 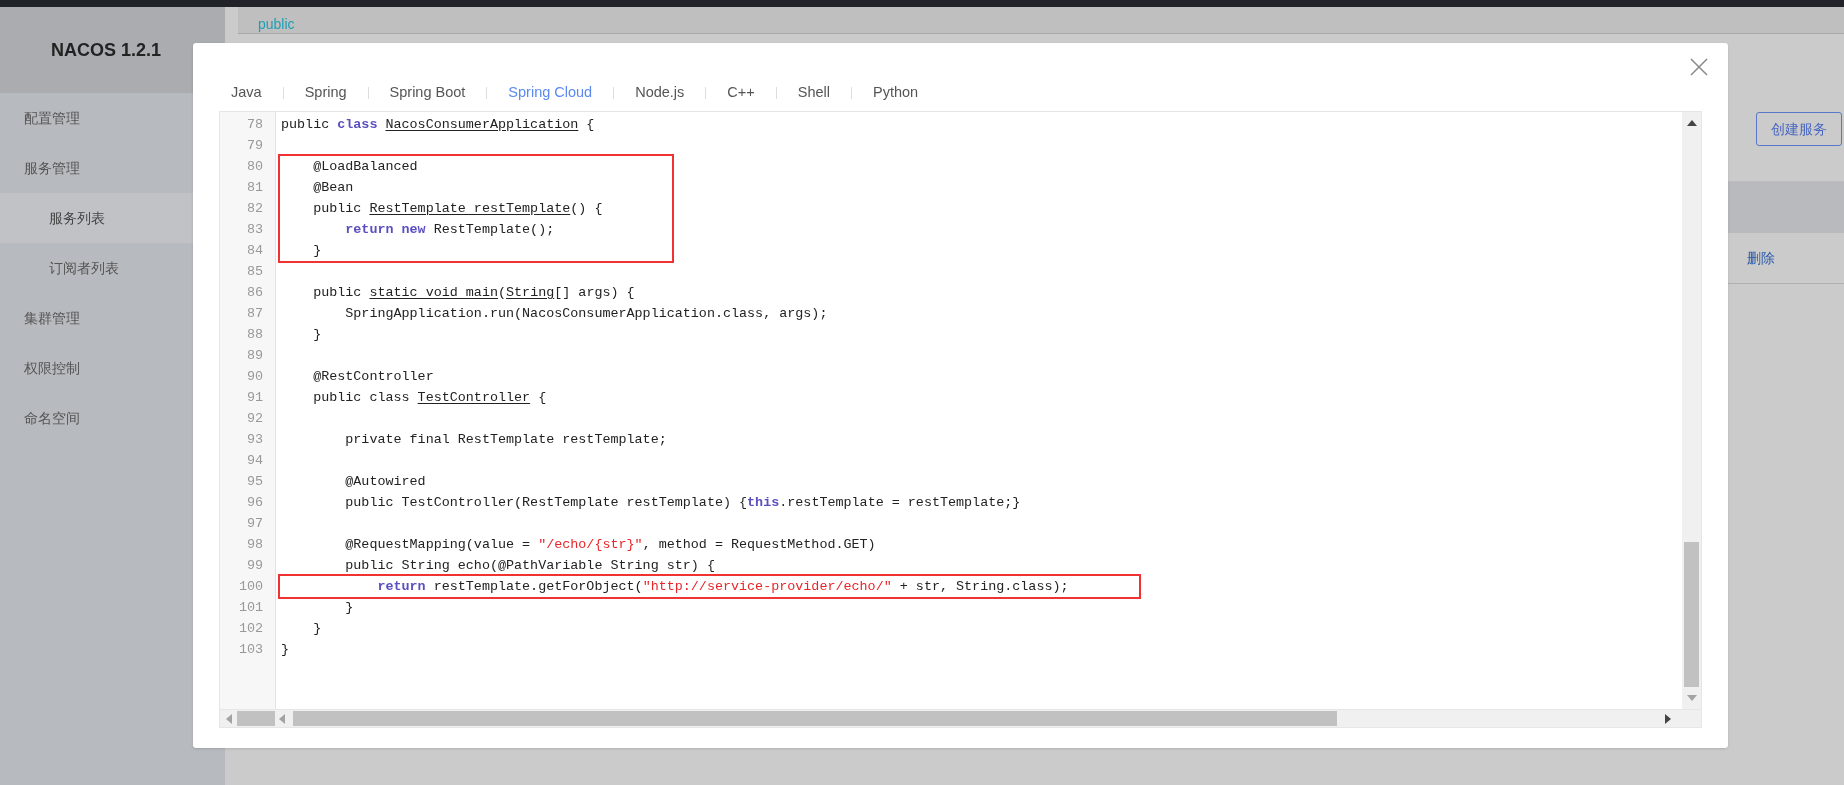 What do you see at coordinates (254, 503) in the screenshot?
I see `line-number: 96` at bounding box center [254, 503].